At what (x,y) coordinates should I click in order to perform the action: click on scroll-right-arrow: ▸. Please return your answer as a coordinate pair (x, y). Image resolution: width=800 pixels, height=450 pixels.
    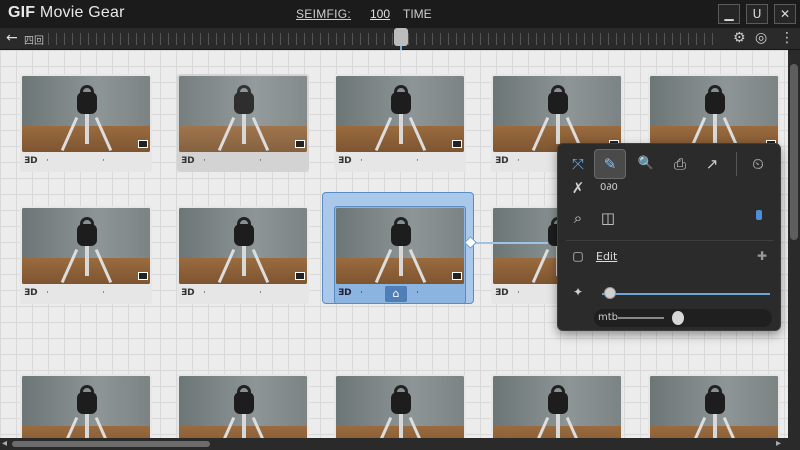
    Looking at the image, I should click on (778, 443).